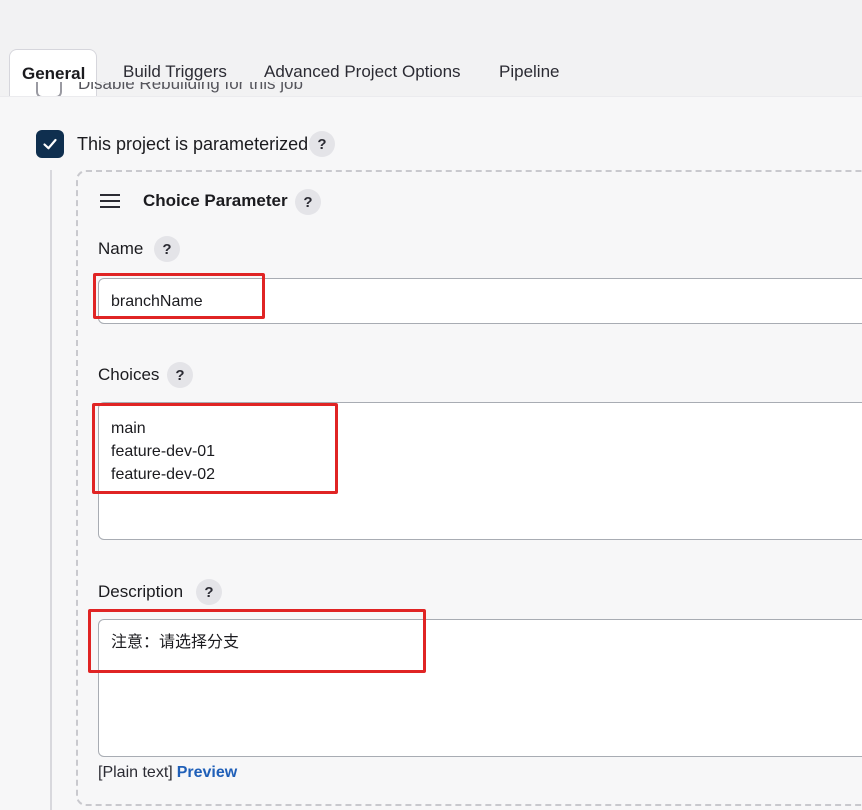 The image size is (862, 810). I want to click on parameterized-help-icon: ?, so click(322, 144).